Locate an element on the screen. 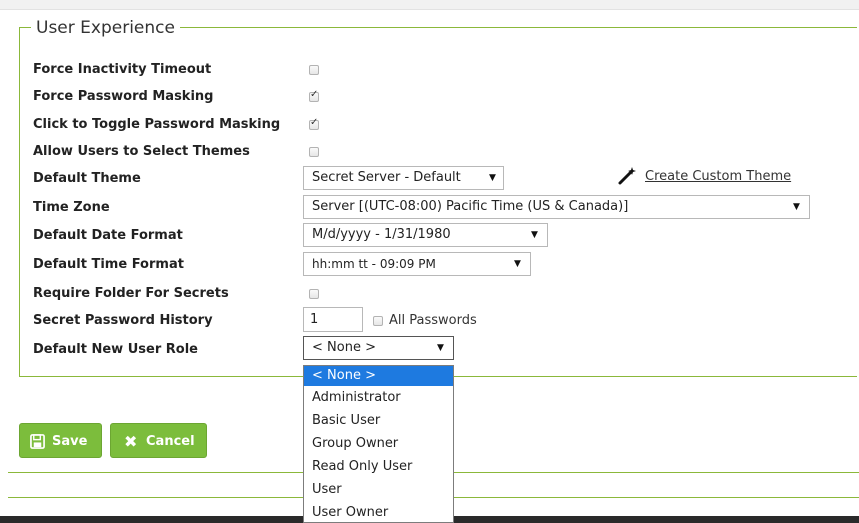  default-new-user-role-label: Default New User Role is located at coordinates (115, 349).